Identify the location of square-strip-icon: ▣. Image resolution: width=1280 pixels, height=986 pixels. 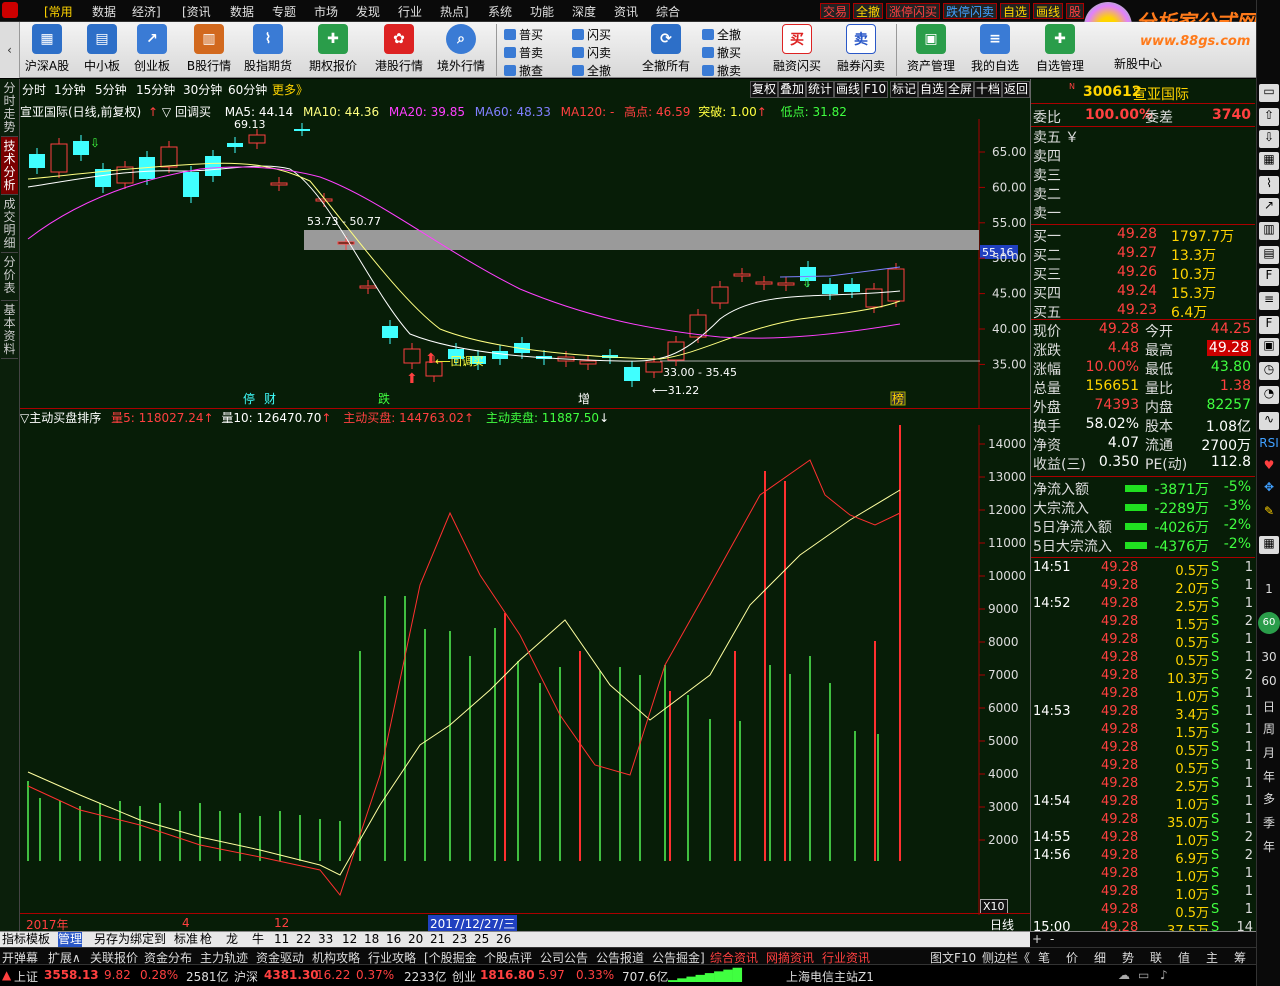
(1269, 347).